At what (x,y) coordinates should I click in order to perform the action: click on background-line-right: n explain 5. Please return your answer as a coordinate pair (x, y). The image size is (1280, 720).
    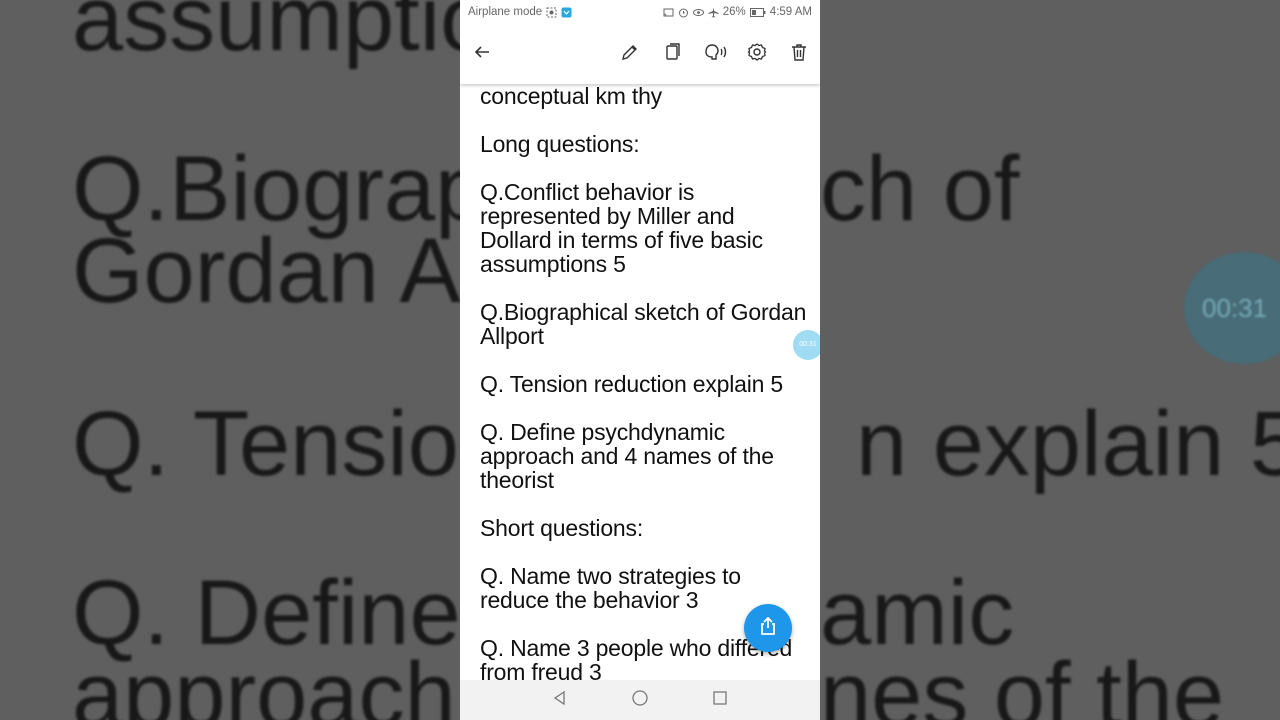
    Looking at the image, I should click on (1068, 444).